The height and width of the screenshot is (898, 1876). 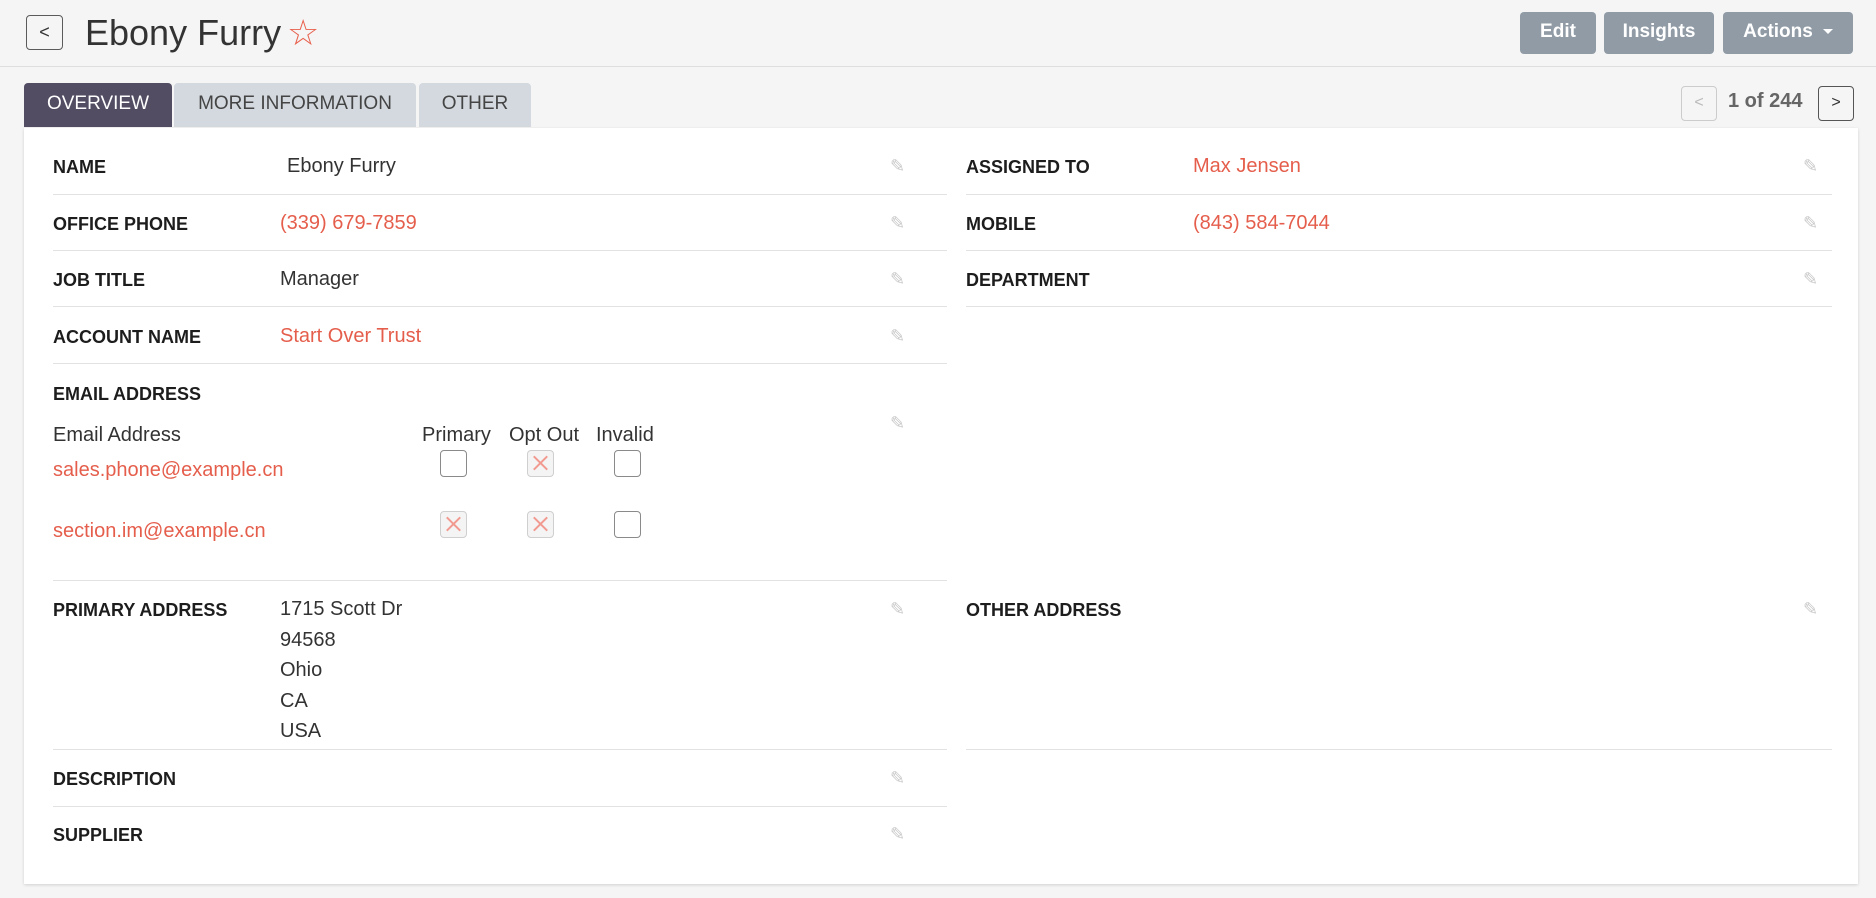 What do you see at coordinates (44, 32) in the screenshot?
I see `back-button: <` at bounding box center [44, 32].